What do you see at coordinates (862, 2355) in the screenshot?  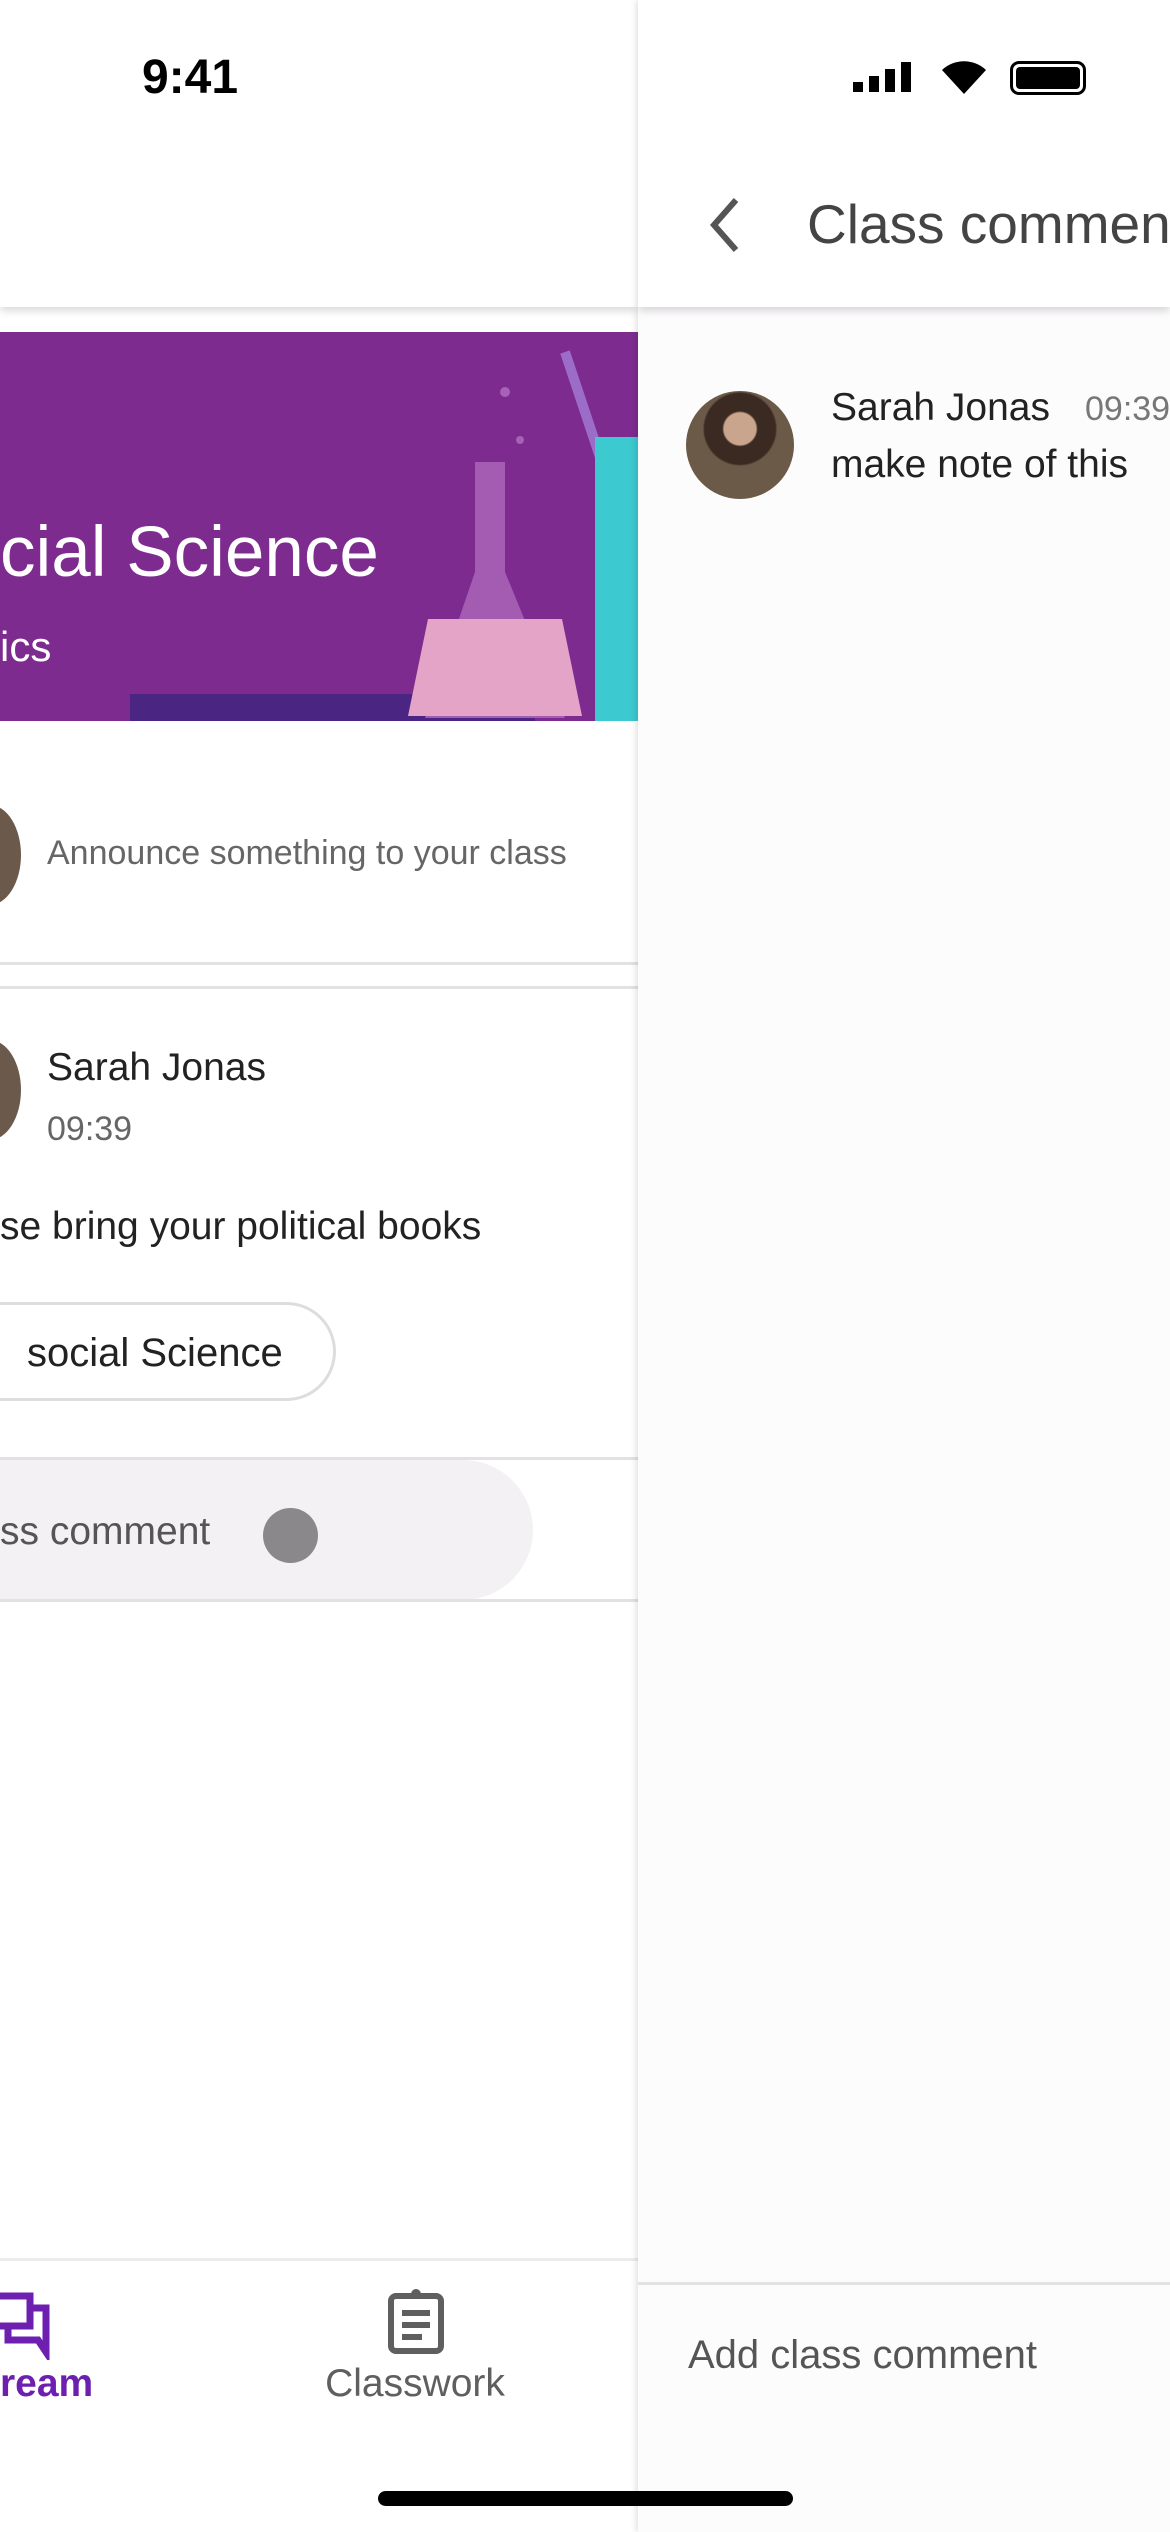 I see `add-comment-input: Add class comment` at bounding box center [862, 2355].